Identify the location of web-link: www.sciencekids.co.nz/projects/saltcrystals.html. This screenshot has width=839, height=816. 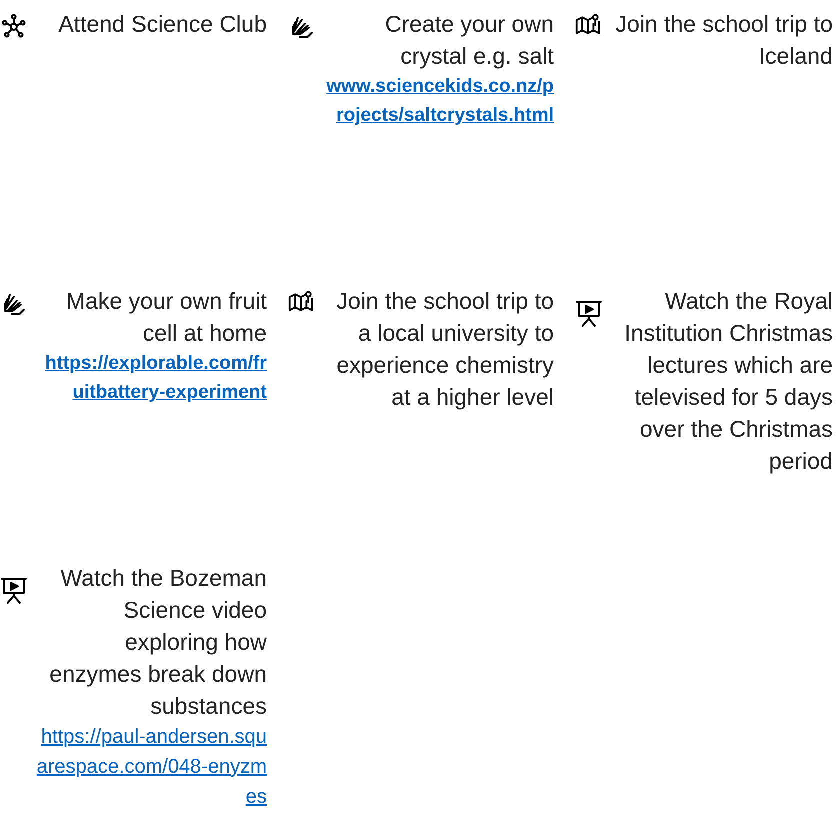
(438, 101).